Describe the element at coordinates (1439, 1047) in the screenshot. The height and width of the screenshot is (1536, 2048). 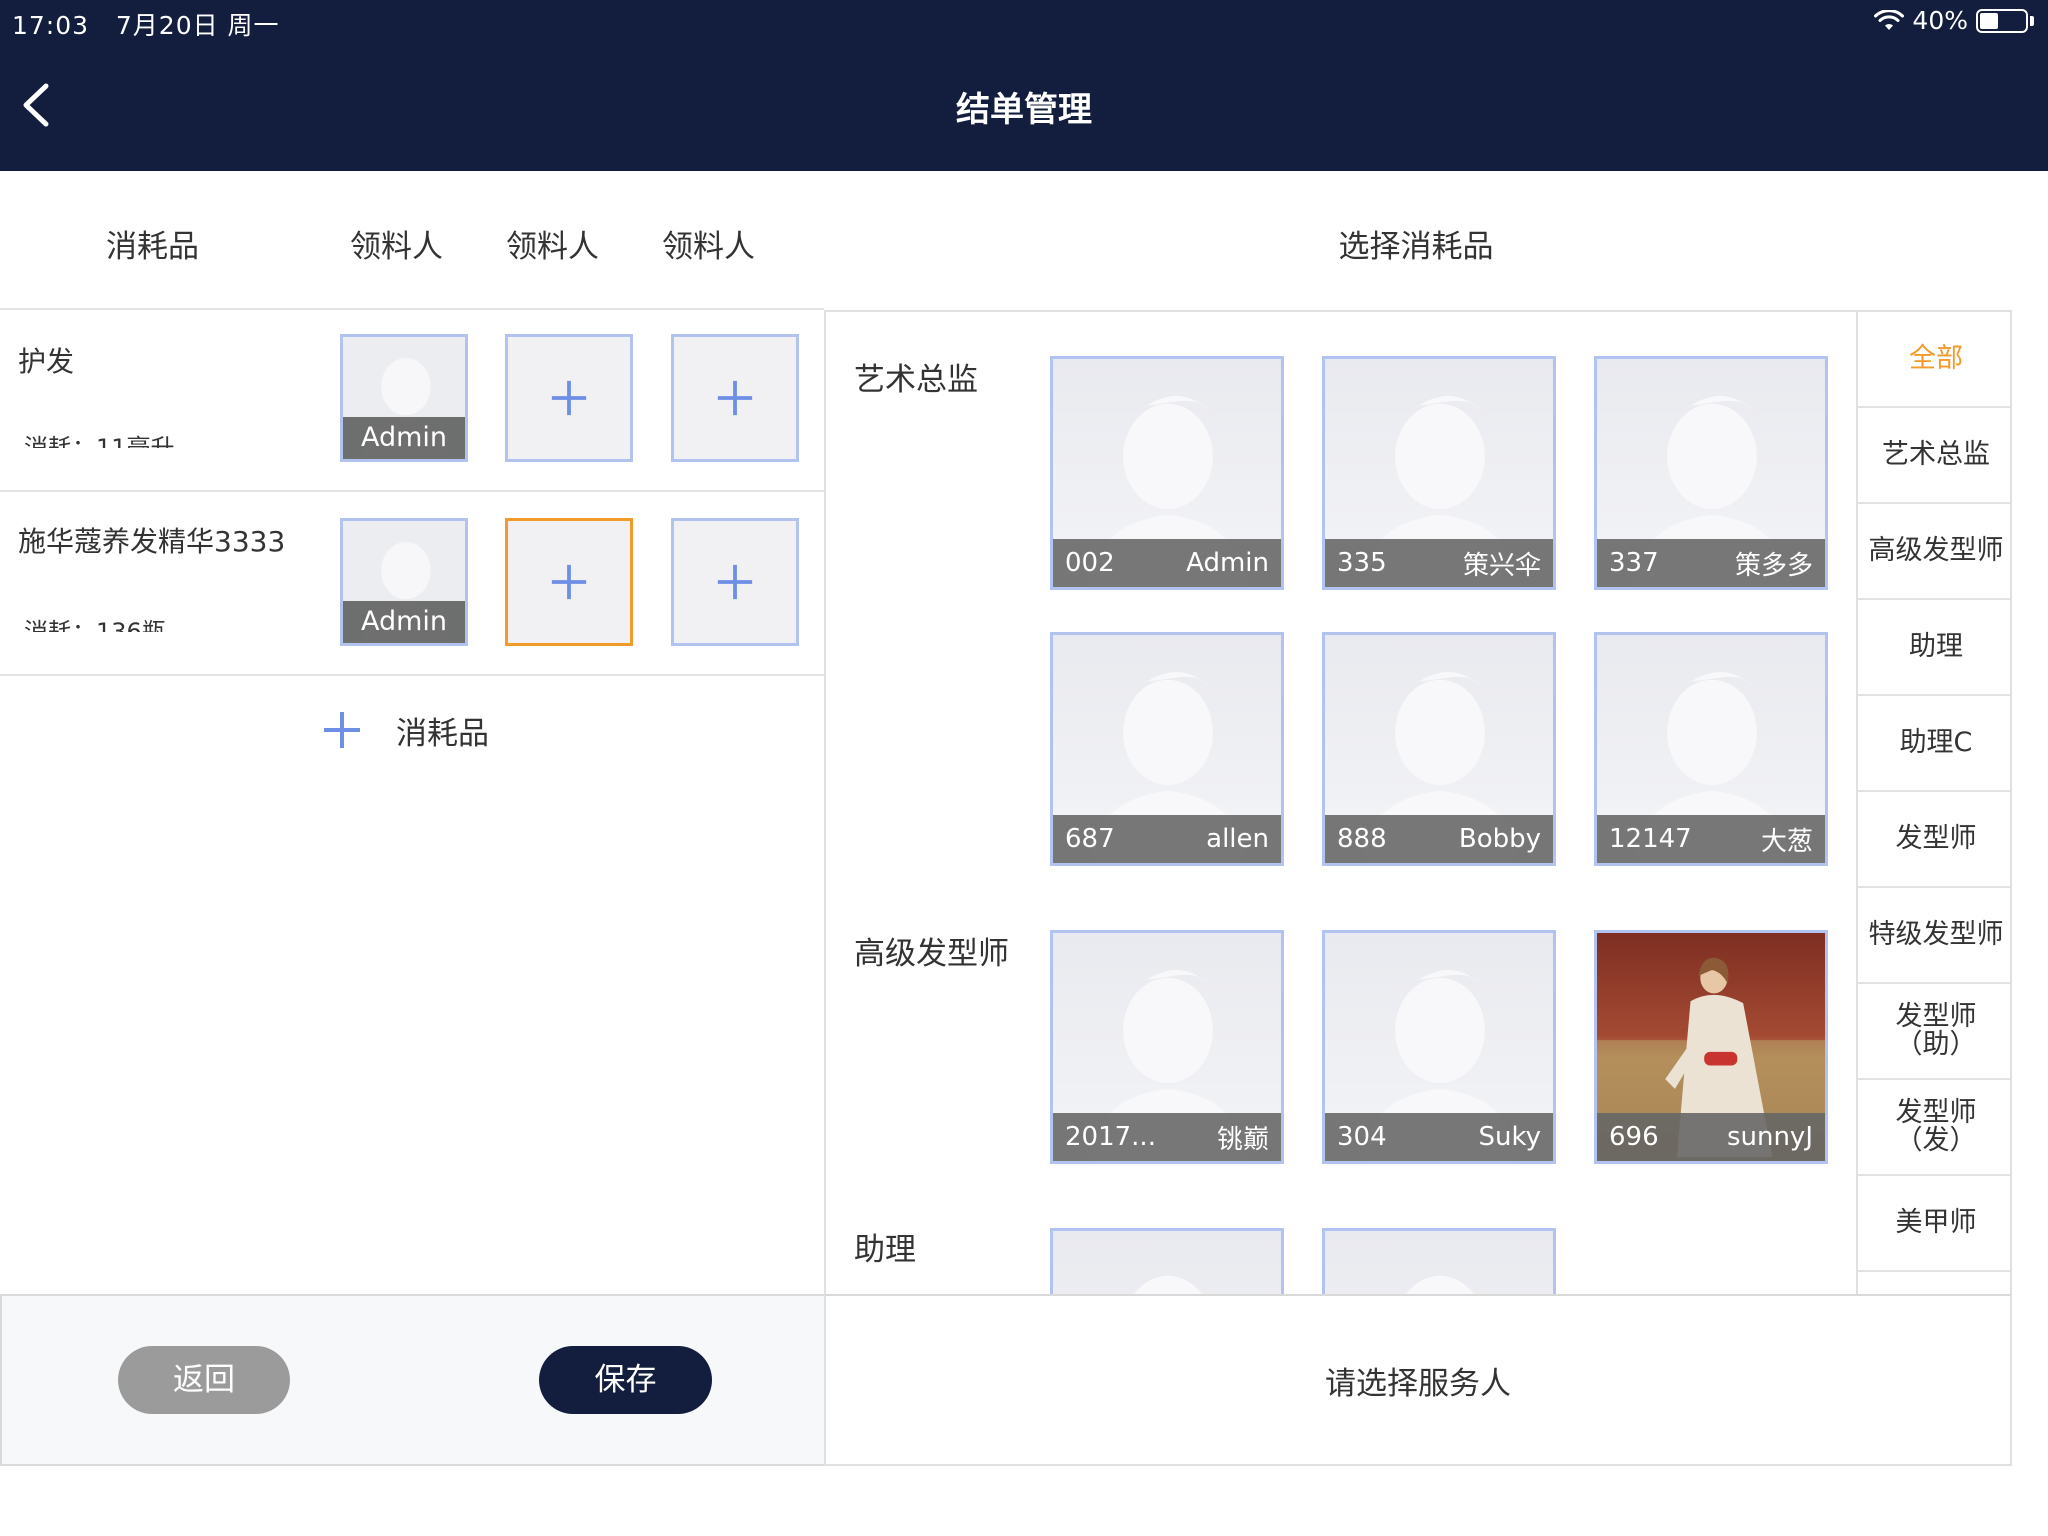
I see `staff-card: 304 Suky` at that location.